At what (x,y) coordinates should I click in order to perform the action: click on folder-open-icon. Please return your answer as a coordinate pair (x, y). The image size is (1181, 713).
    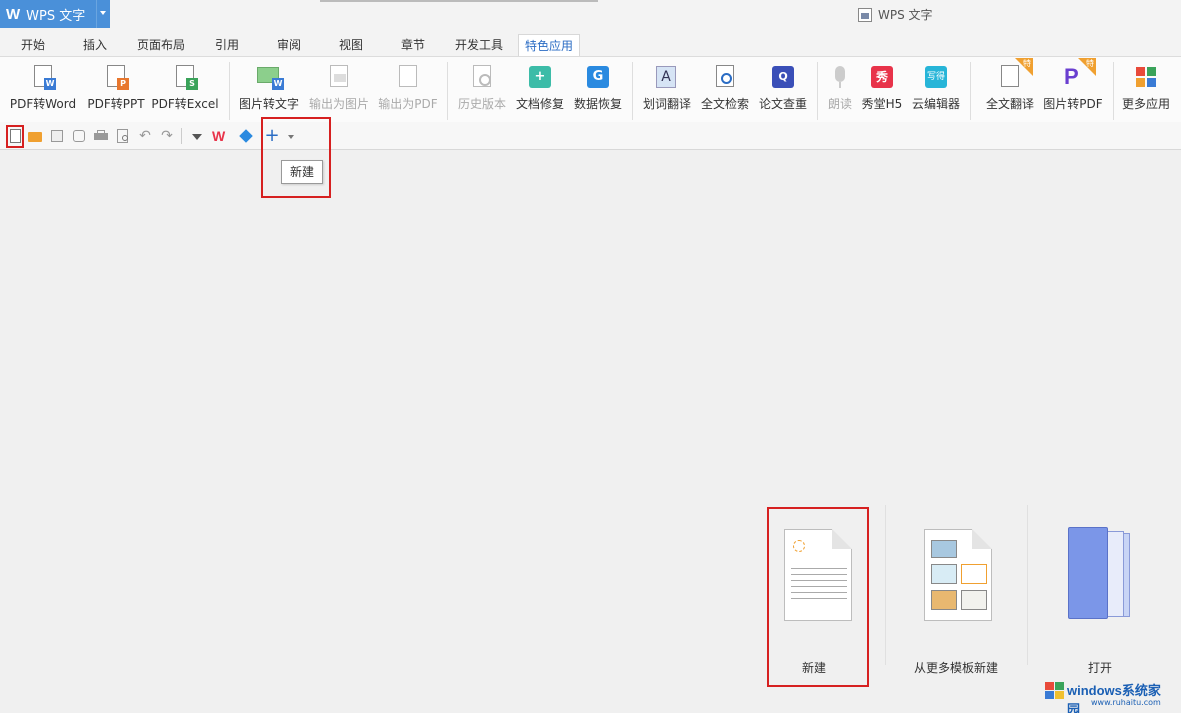
    Looking at the image, I should click on (1101, 575).